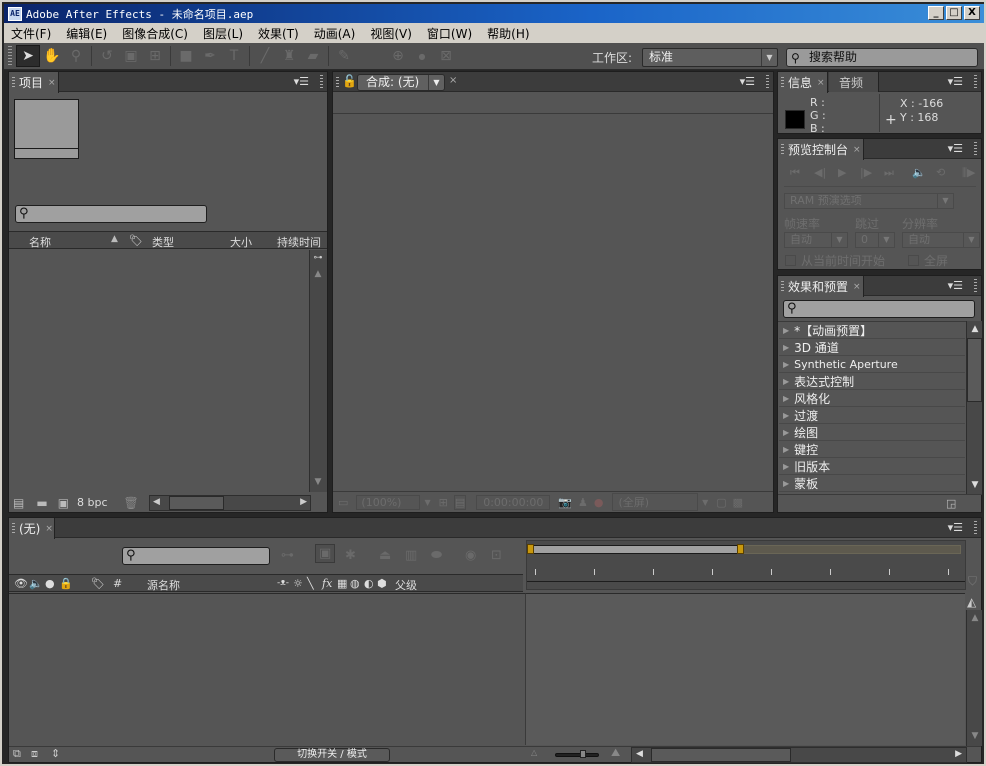  What do you see at coordinates (443, 502) in the screenshot?
I see `grid-guides-icon: ⊞` at bounding box center [443, 502].